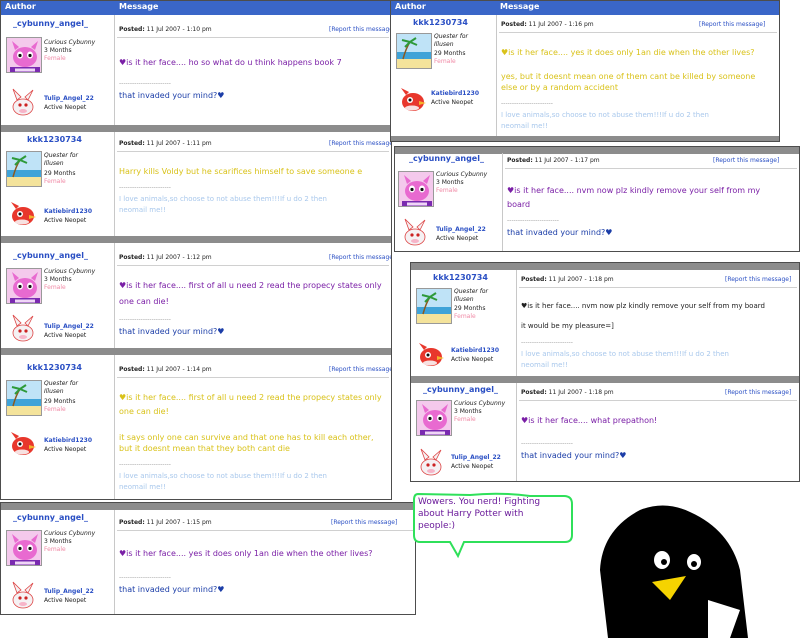 The width and height of the screenshot is (800, 642). I want to click on bubble-text-line: Wowers. You nerd! Fighting, so click(479, 502).